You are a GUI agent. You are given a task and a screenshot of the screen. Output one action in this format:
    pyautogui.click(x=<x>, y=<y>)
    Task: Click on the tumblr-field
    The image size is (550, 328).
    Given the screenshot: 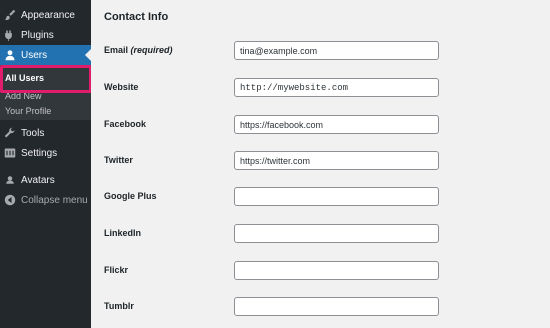 What is the action you would take?
    pyautogui.click(x=336, y=306)
    